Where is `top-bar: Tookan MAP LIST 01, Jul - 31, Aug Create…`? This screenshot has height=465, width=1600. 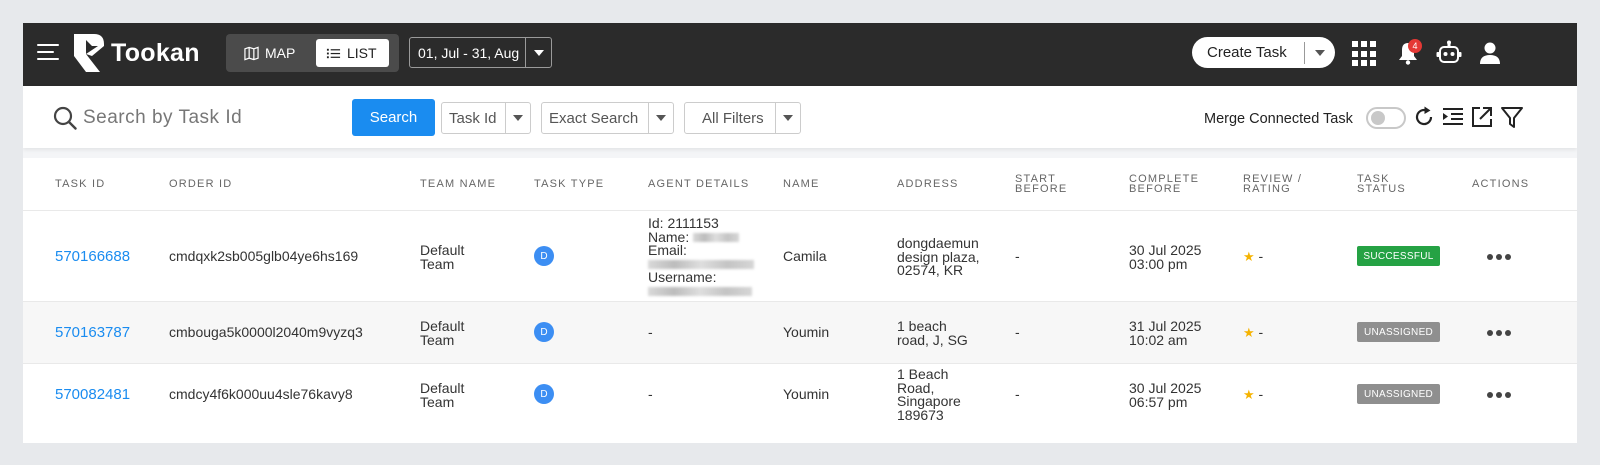
top-bar: Tookan MAP LIST 01, Jul - 31, Aug Create… is located at coordinates (800, 54).